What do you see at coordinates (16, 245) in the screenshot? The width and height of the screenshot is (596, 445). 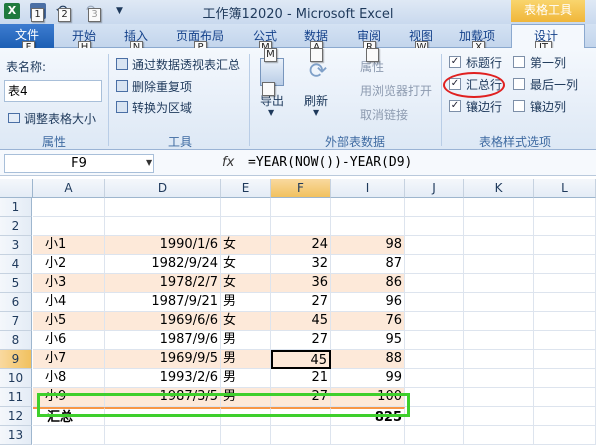 I see `row-header-3: 3` at bounding box center [16, 245].